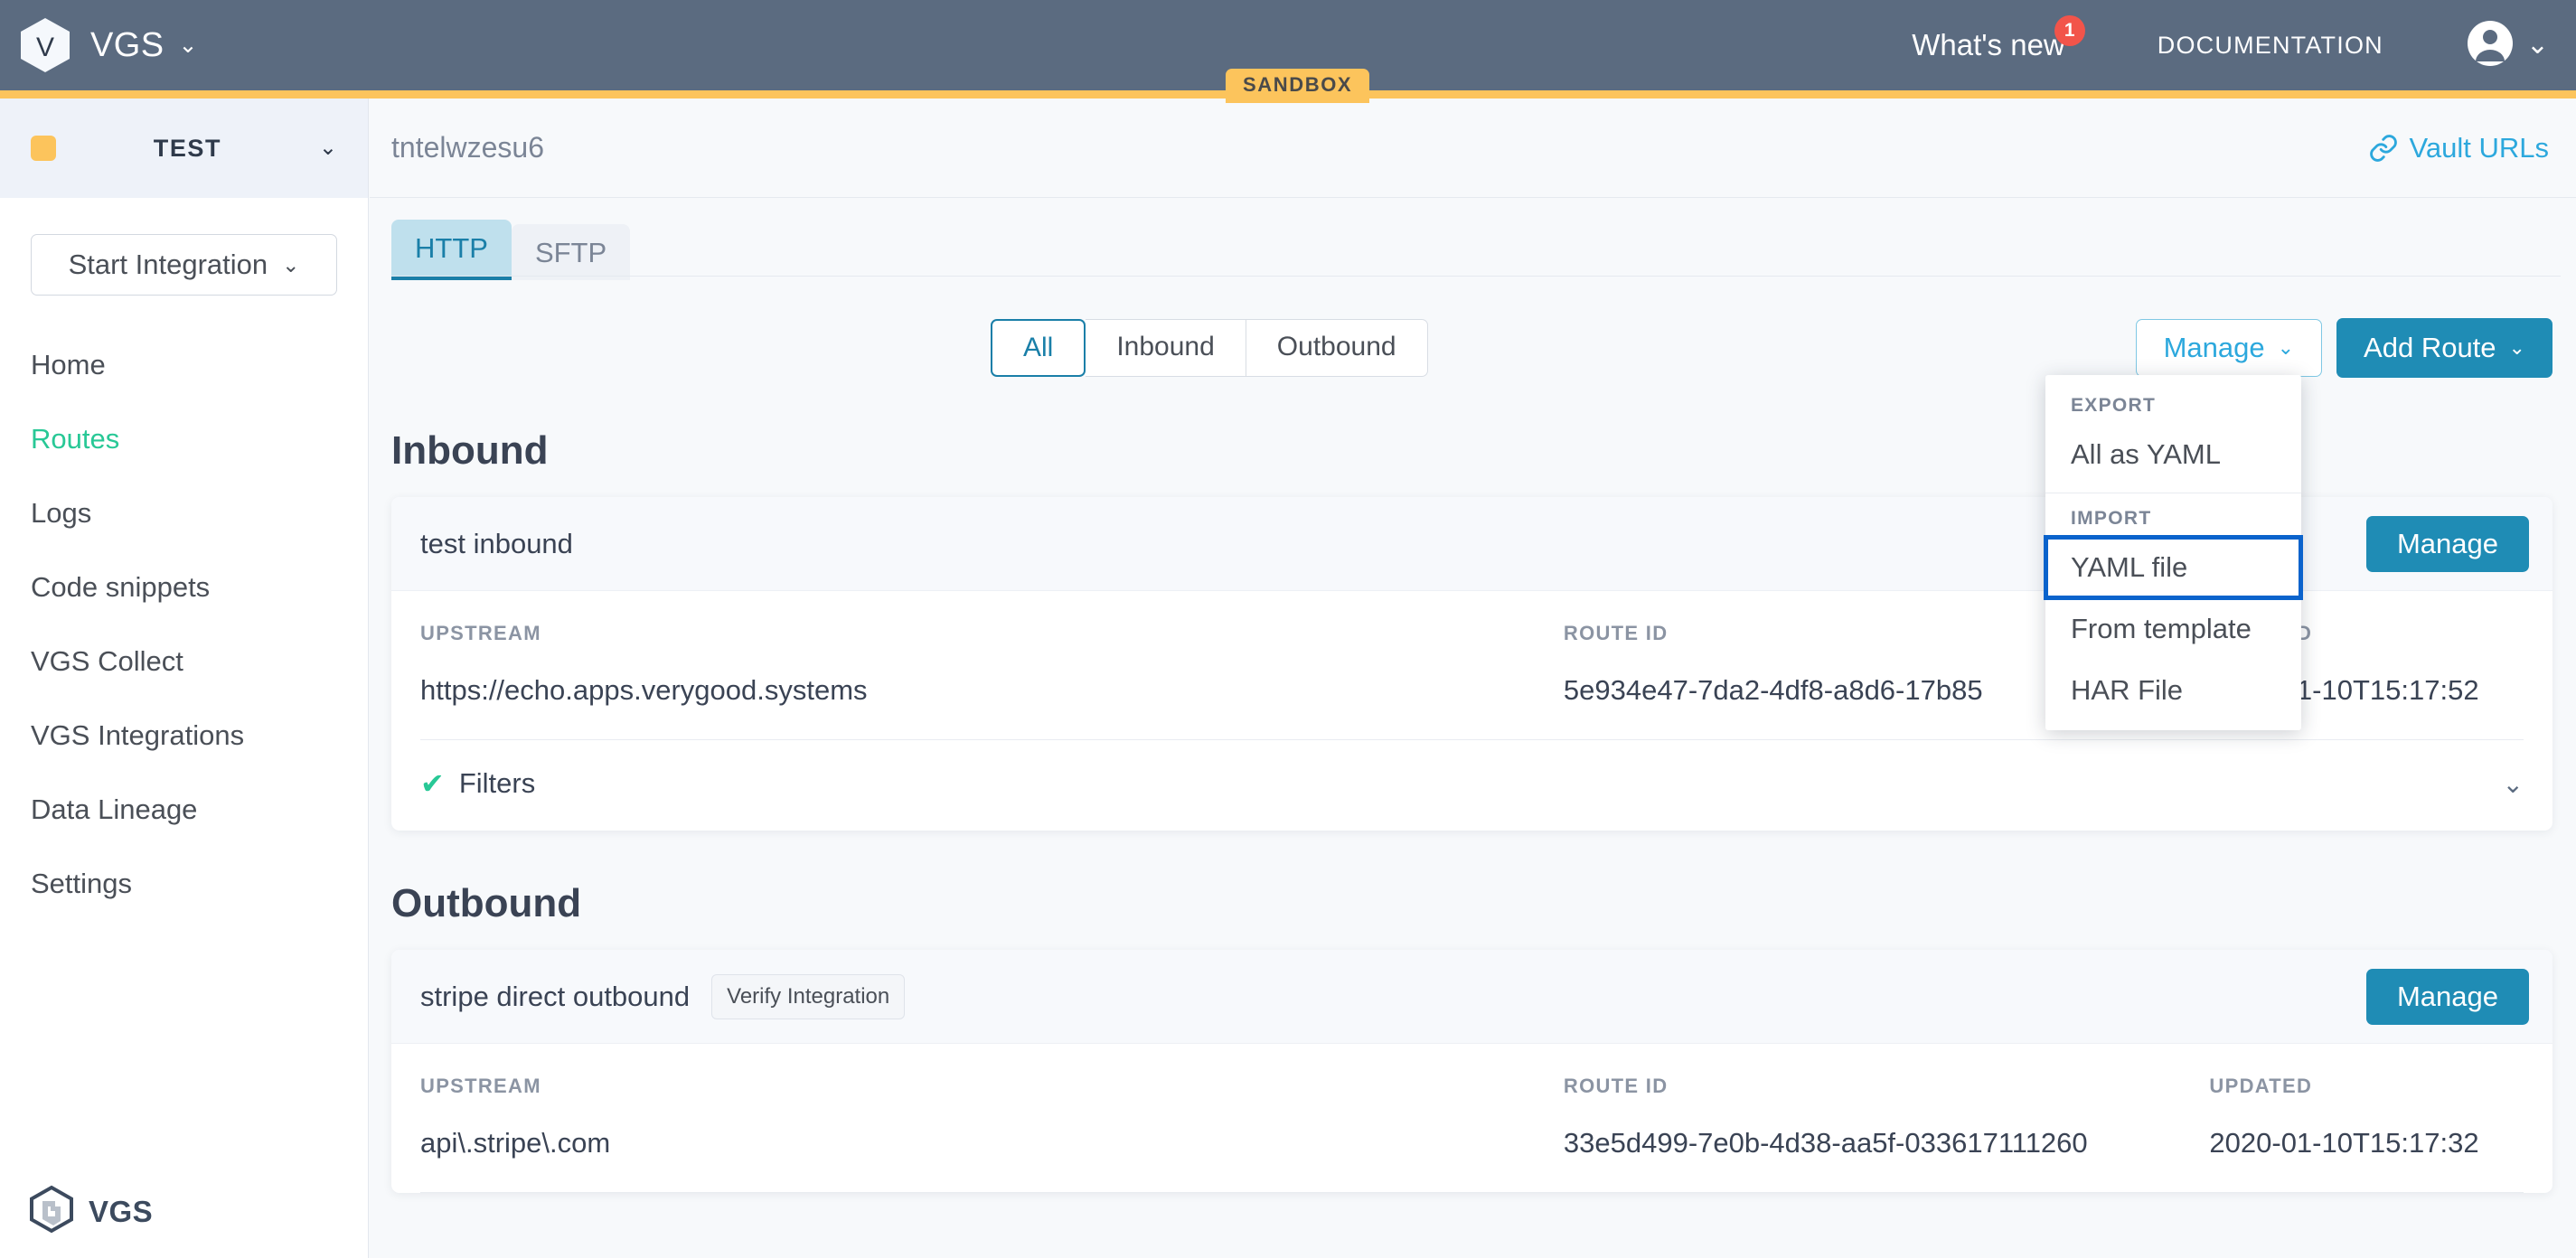 The height and width of the screenshot is (1258, 2576). Describe the element at coordinates (452, 250) in the screenshot. I see `tab-http: HTTP` at that location.